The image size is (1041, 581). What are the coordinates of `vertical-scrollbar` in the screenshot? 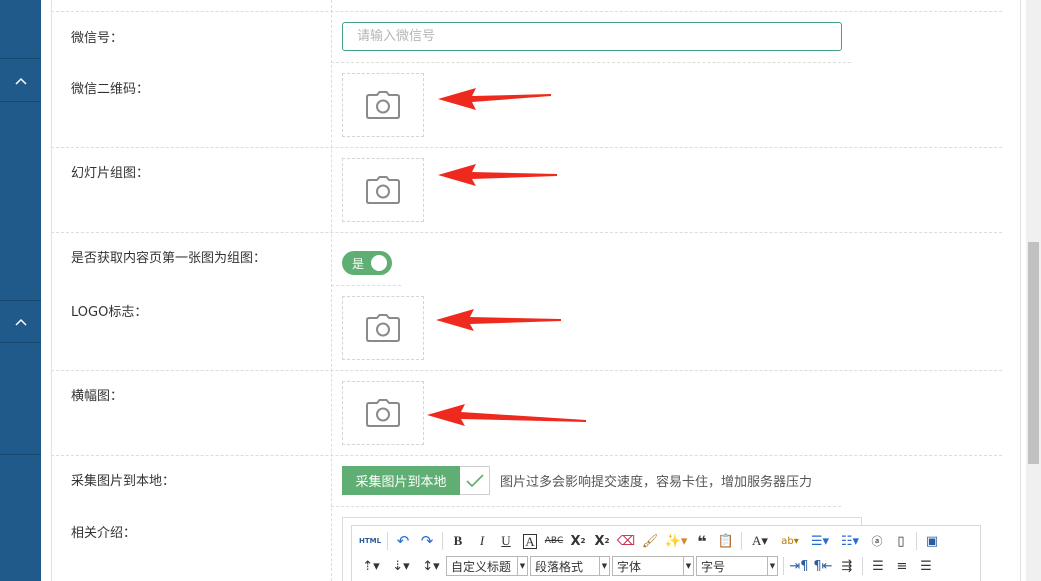 It's located at (1033, 290).